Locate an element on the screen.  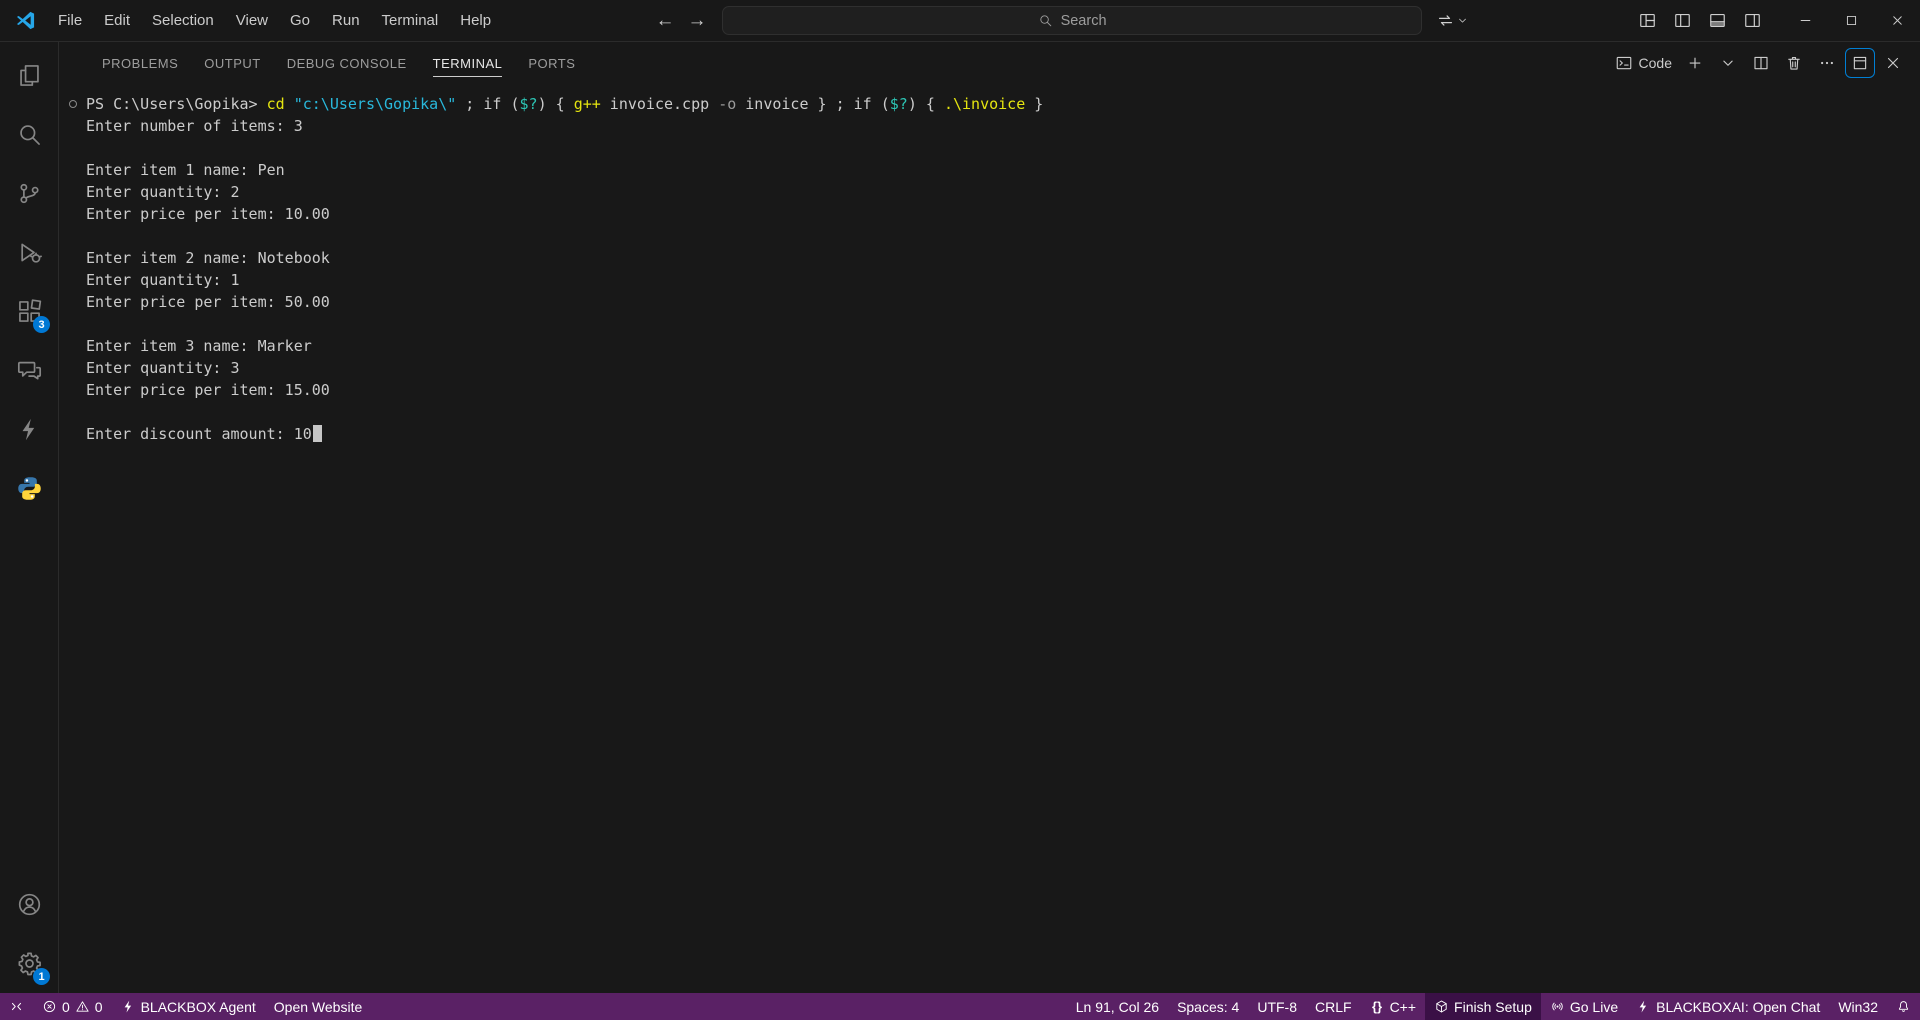
menu-selection: Selection is located at coordinates (183, 20).